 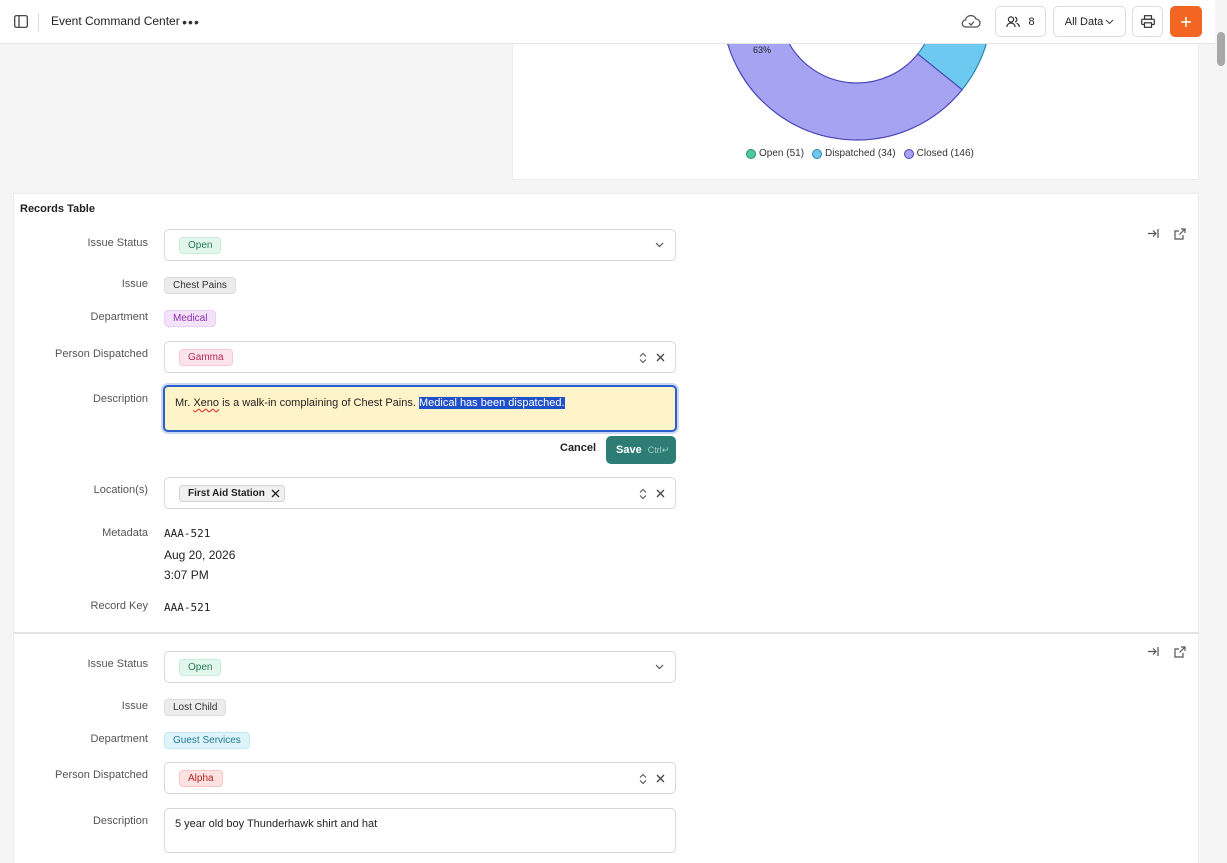 What do you see at coordinates (1031, 21) in the screenshot?
I see `users-count: 8` at bounding box center [1031, 21].